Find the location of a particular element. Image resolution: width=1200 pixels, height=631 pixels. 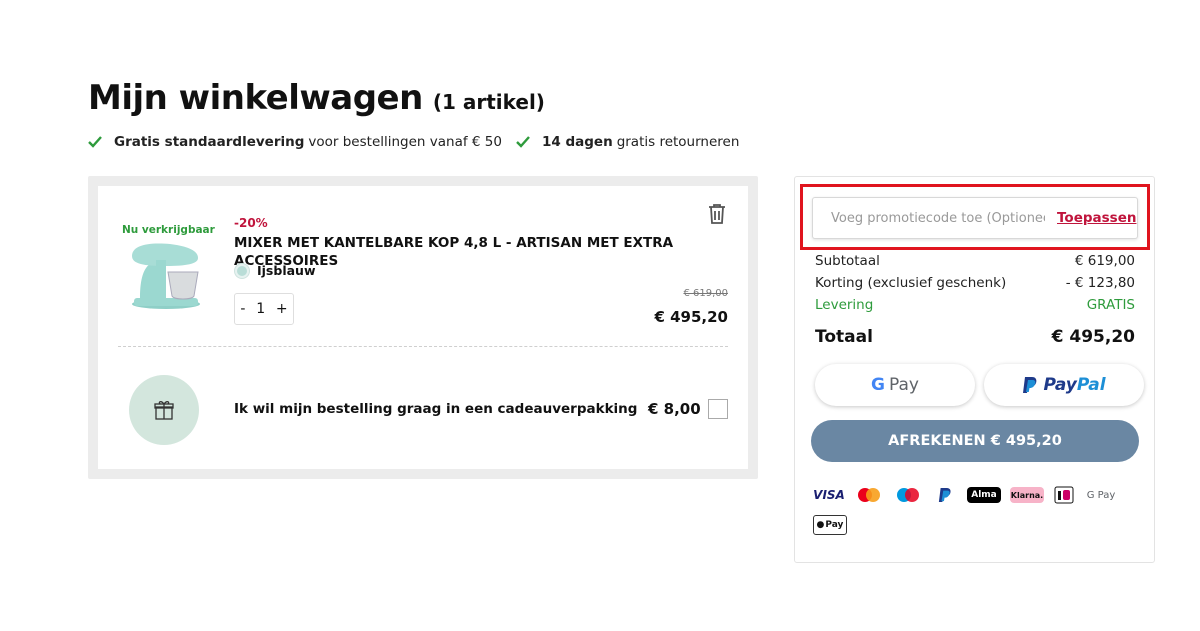

page-title: Mijn winkelwagen is located at coordinates (255, 98).